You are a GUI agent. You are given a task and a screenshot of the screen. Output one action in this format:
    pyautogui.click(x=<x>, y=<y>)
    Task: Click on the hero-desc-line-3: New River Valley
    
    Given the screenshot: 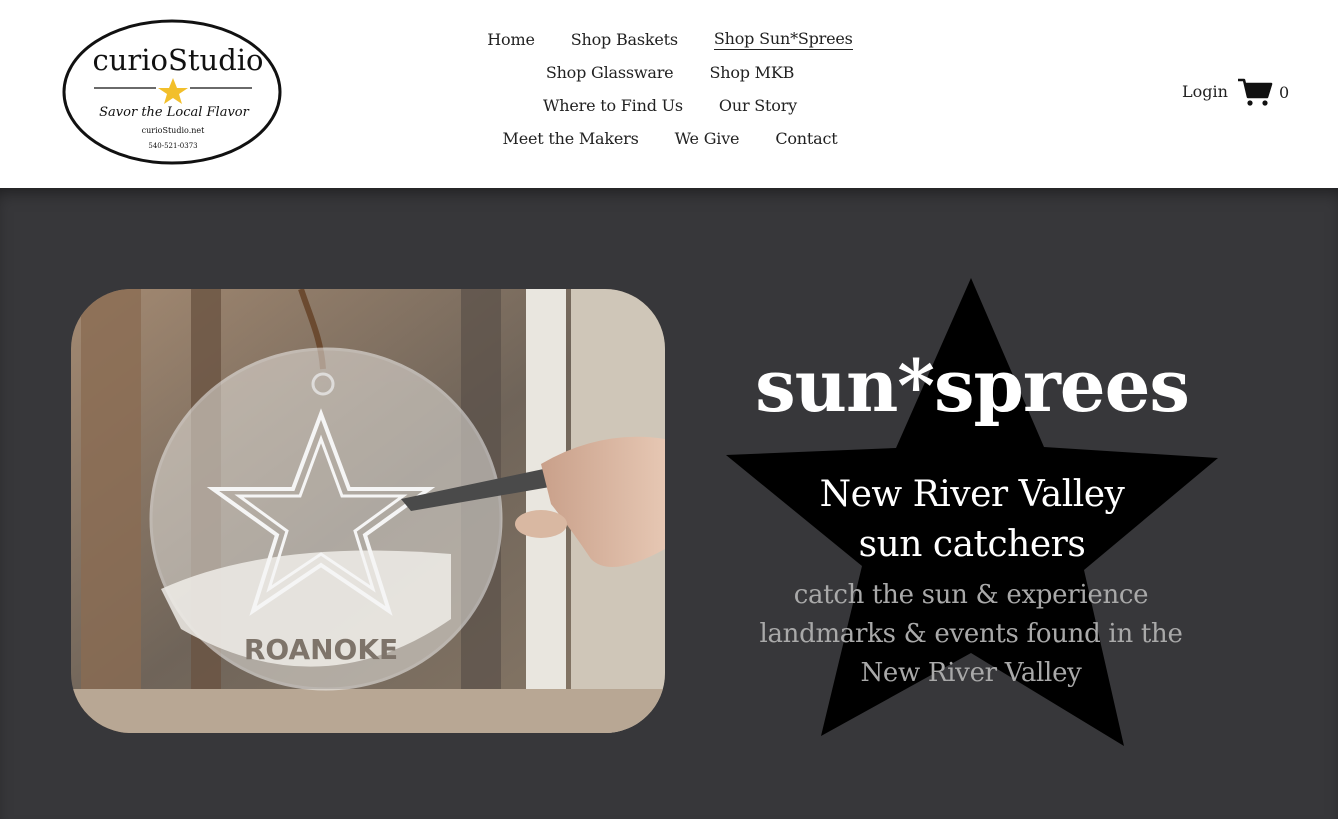 What is the action you would take?
    pyautogui.click(x=971, y=673)
    